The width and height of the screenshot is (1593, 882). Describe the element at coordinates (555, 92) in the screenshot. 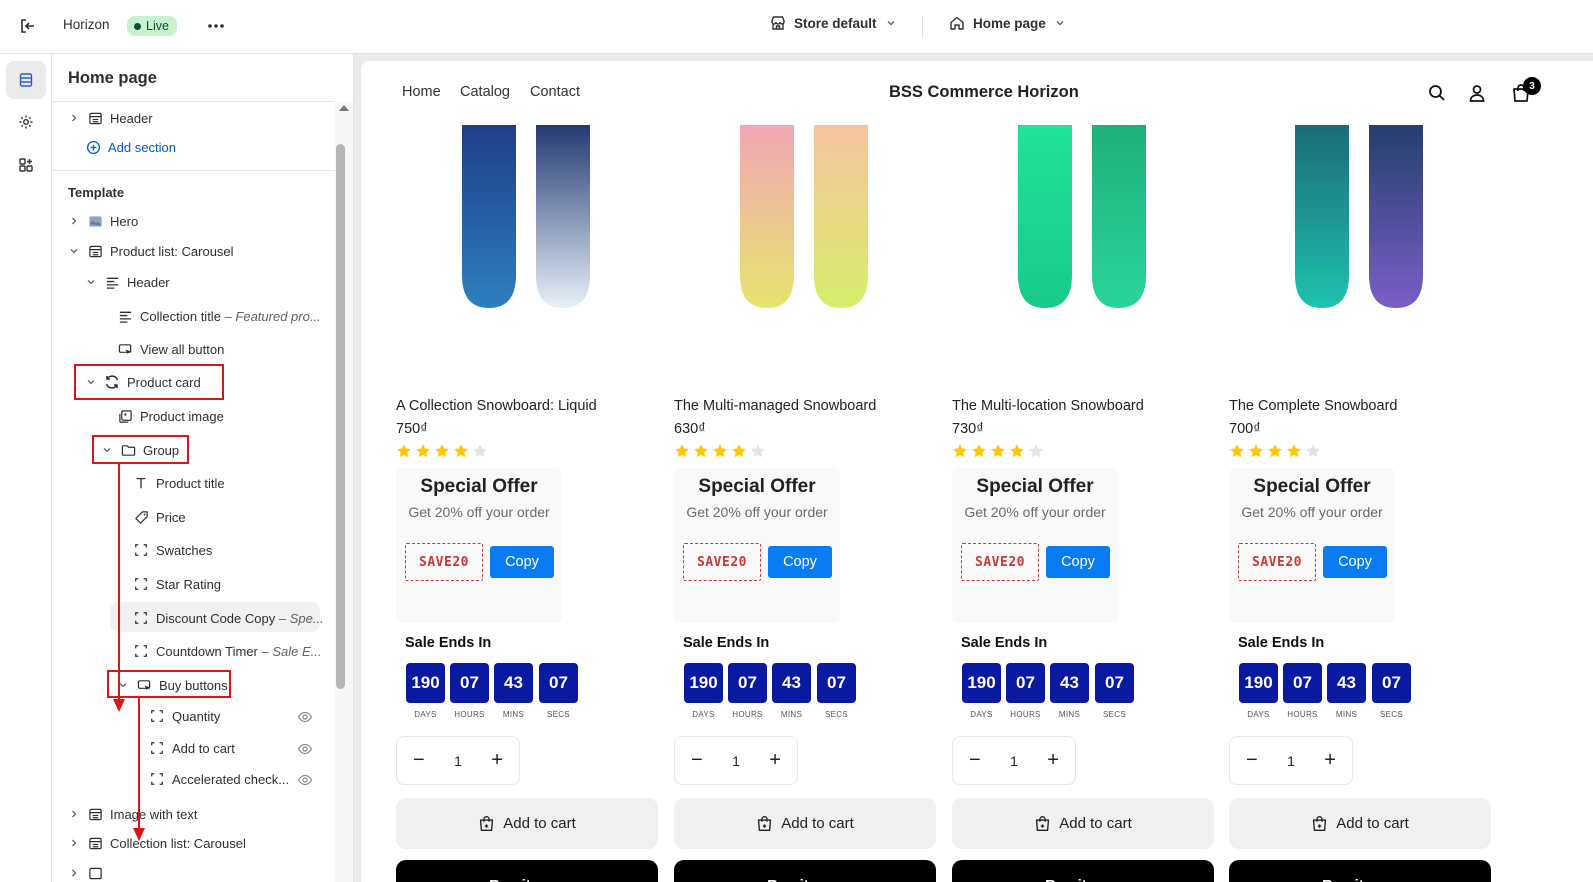

I see `nav-link-contact: Contact` at that location.